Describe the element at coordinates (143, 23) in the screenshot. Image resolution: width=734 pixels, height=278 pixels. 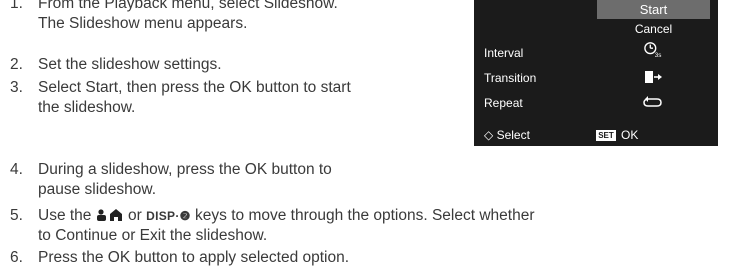
I see `step-text: The Slideshow menu appears.` at that location.